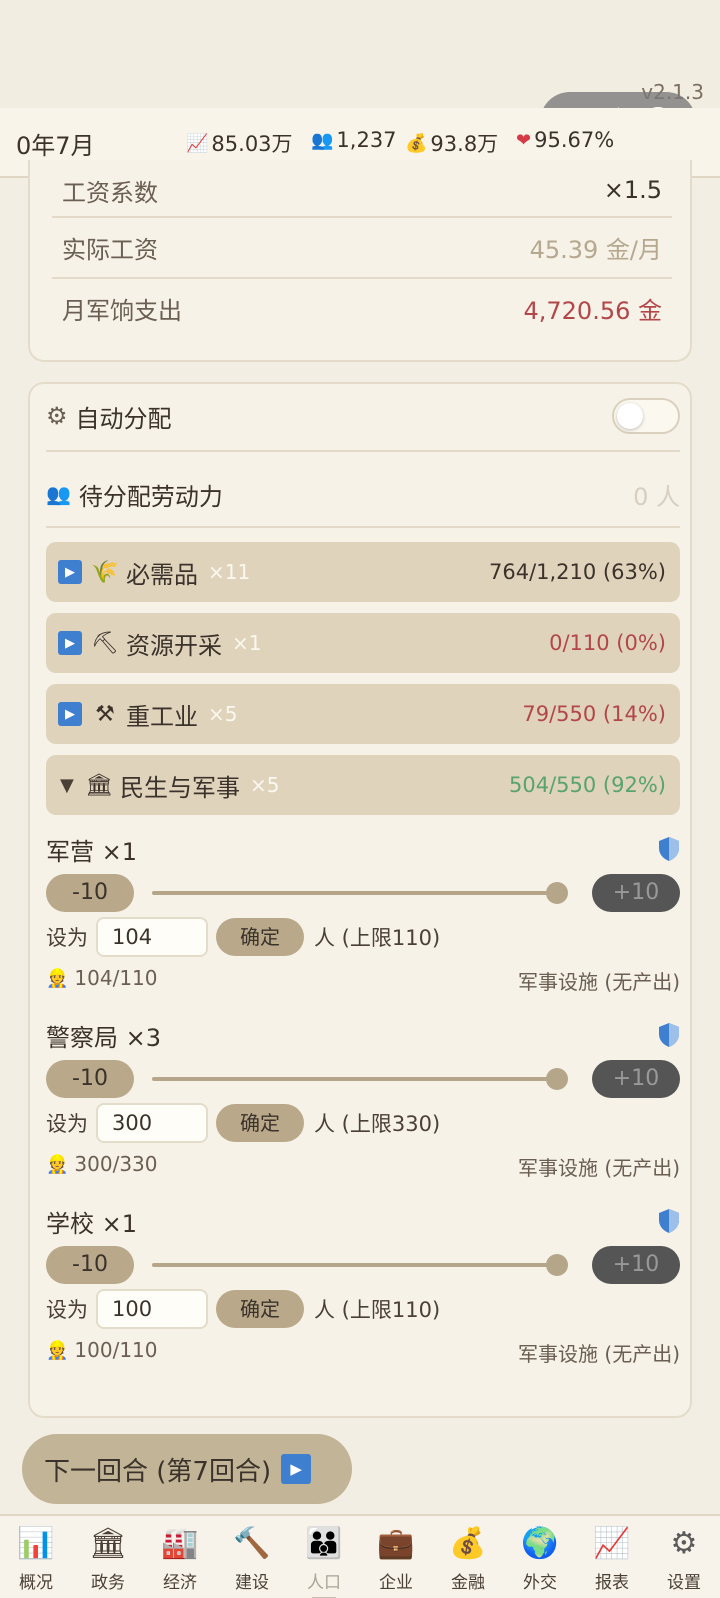 The image size is (720, 1598). What do you see at coordinates (362, 308) in the screenshot?
I see `wage-row-military-pay: 月军饷支出 4,720.56 金` at bounding box center [362, 308].